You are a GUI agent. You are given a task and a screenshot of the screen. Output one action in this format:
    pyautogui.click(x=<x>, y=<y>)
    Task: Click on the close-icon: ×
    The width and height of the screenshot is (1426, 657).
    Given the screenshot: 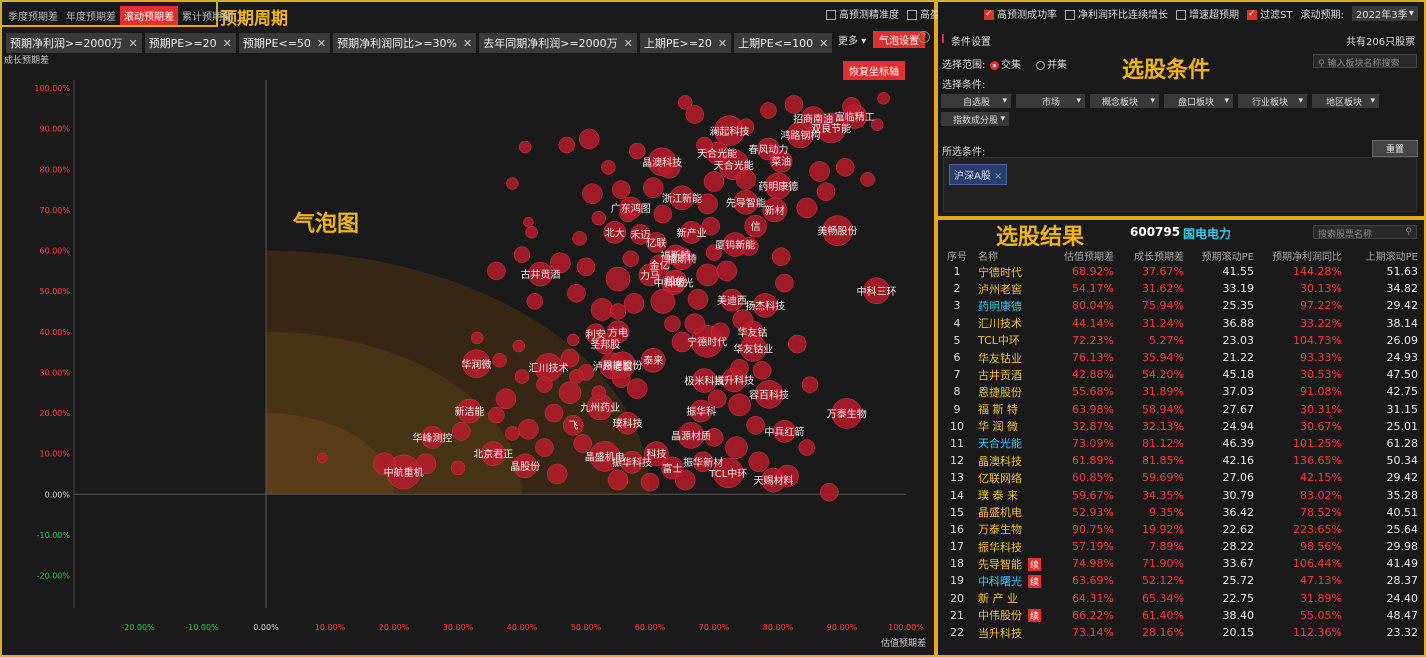 What is the action you would take?
    pyautogui.click(x=998, y=176)
    